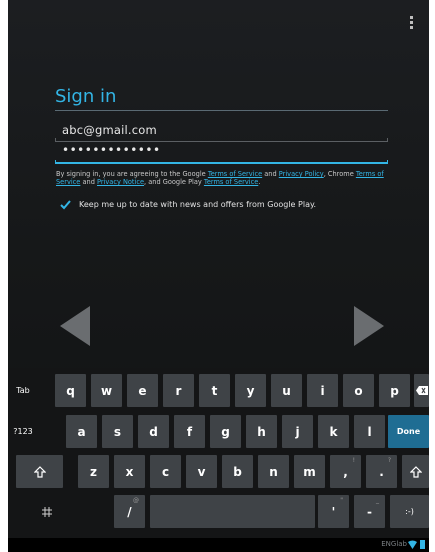 This screenshot has width=435, height=552. I want to click on key-p: p, so click(394, 390).